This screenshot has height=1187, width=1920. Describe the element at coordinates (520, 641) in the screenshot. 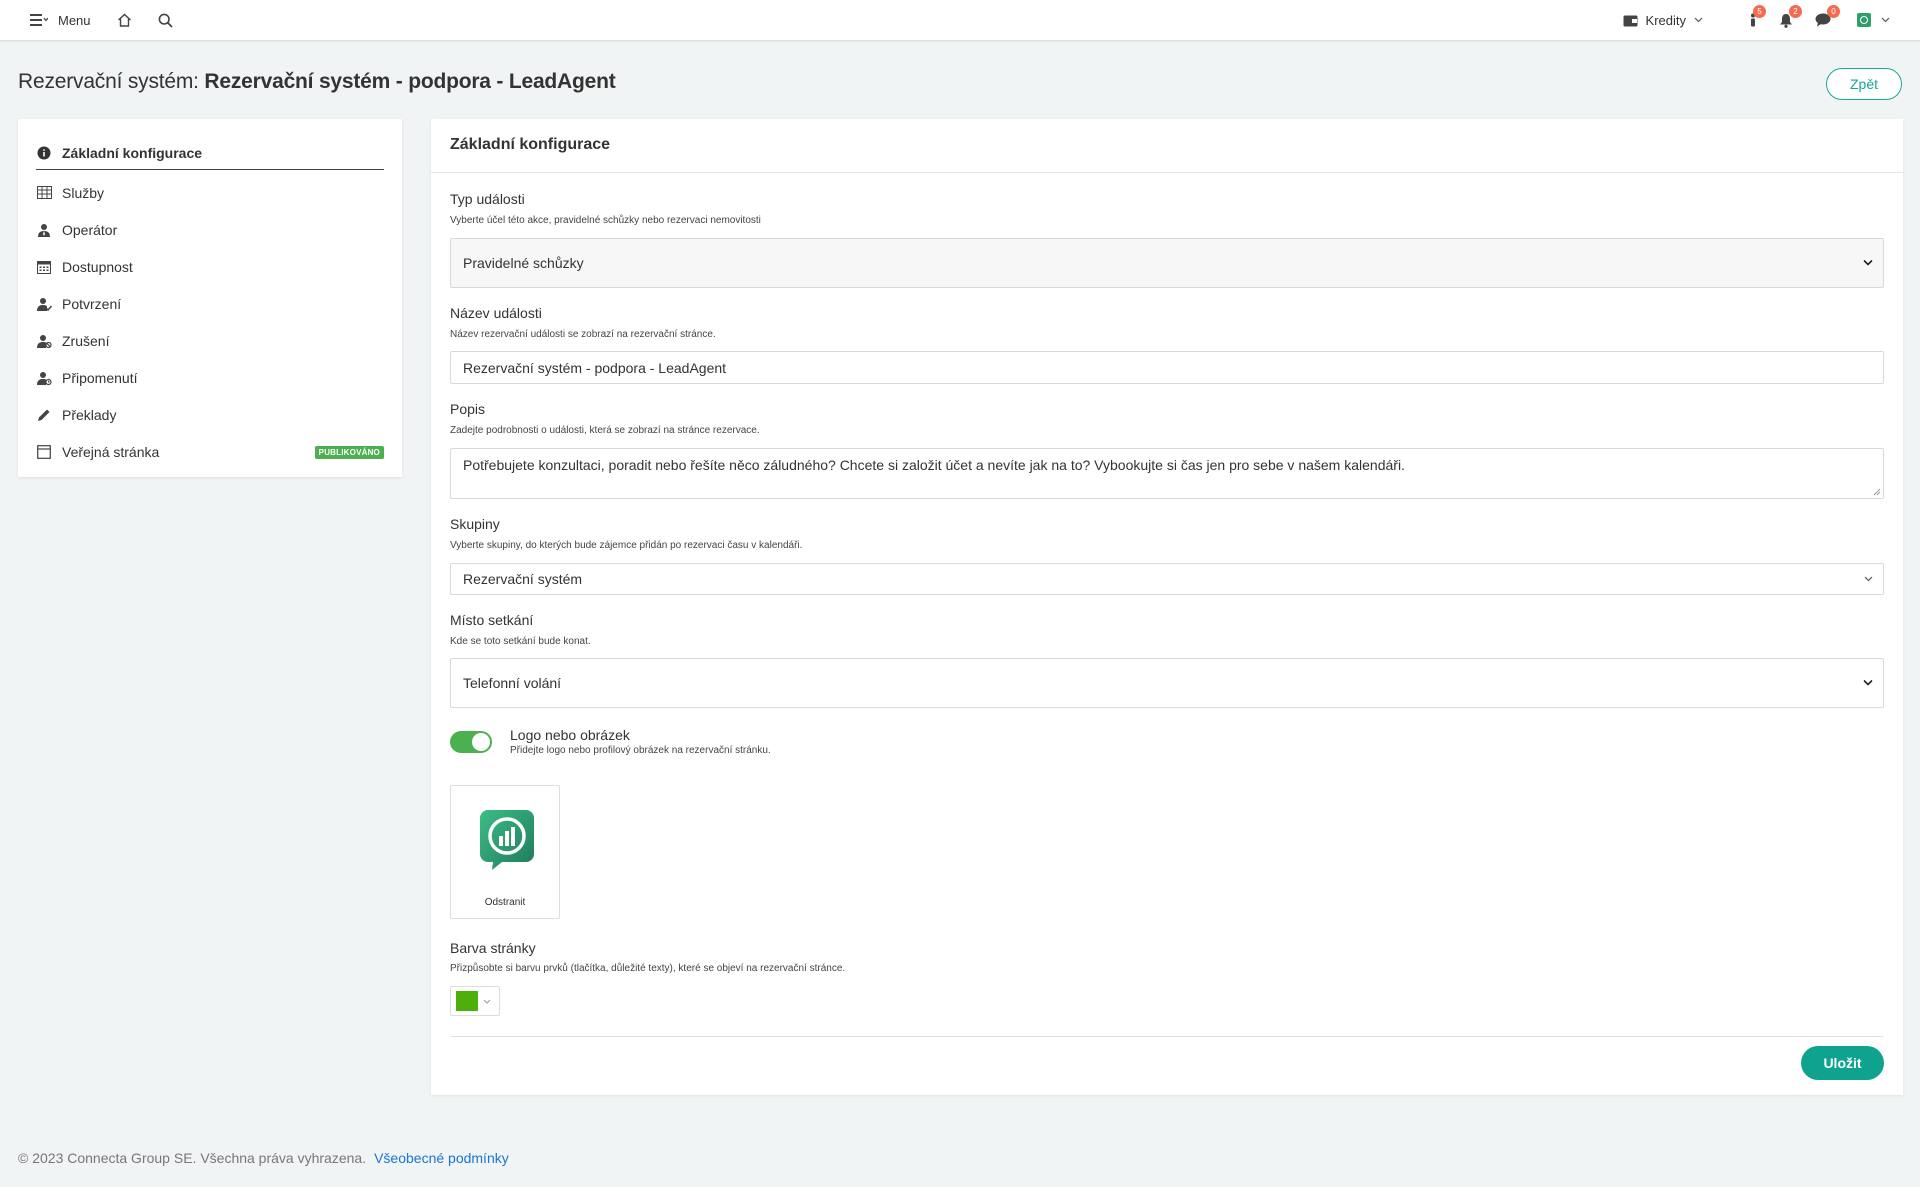

I see `location-help: Kde se toto setkání bude konat.` at that location.